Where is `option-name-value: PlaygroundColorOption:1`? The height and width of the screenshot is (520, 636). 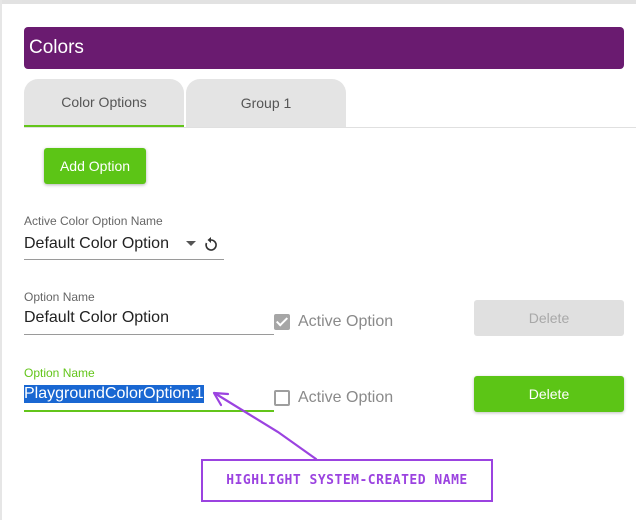
option-name-value: PlaygroundColorOption:1 is located at coordinates (114, 394).